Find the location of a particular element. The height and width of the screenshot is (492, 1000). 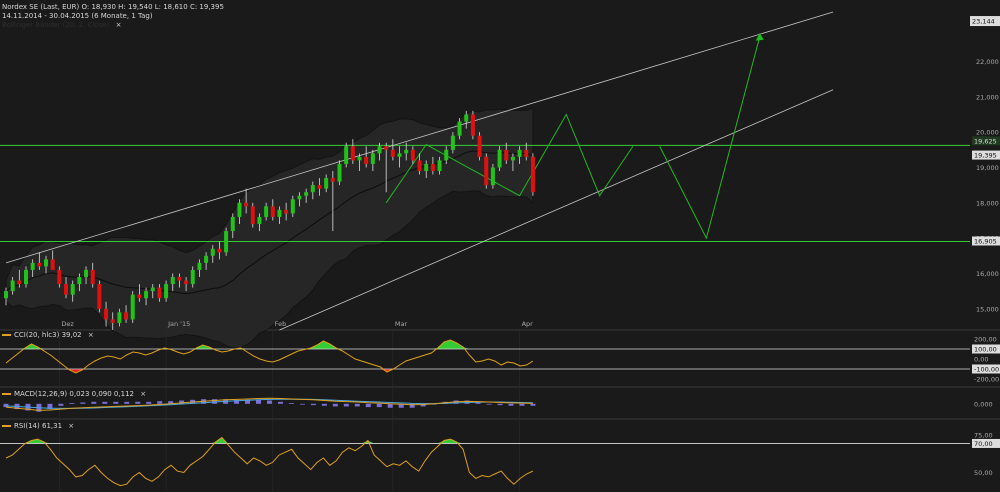

rsi-y-tick-label: 50,00 is located at coordinates (983, 473).